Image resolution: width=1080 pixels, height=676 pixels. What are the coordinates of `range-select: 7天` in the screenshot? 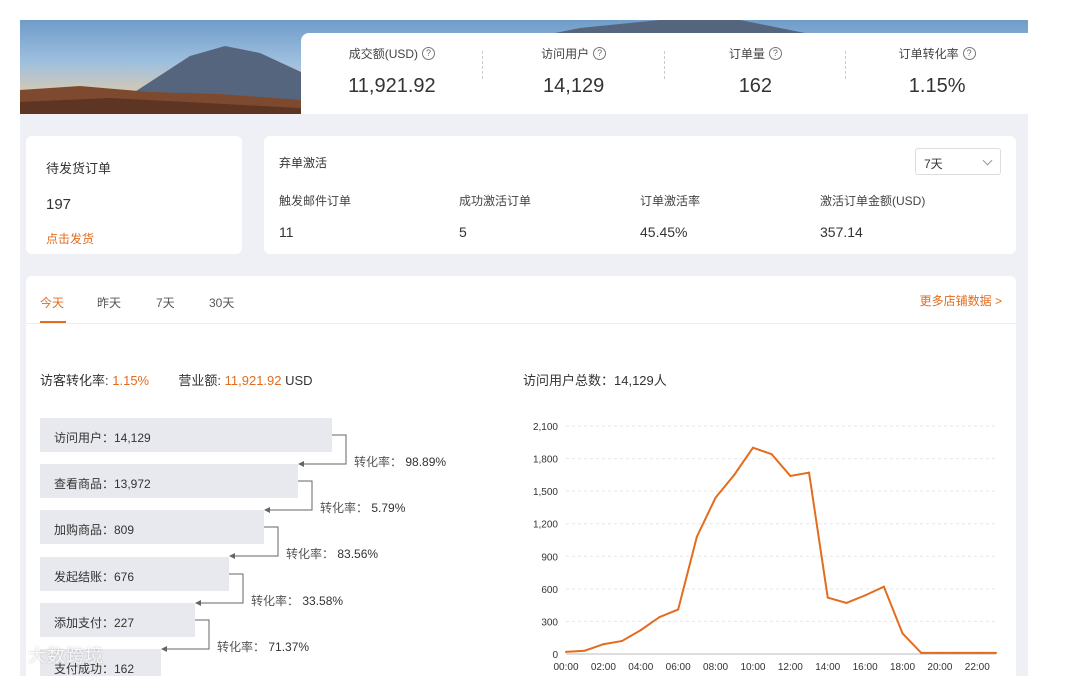 It's located at (958, 161).